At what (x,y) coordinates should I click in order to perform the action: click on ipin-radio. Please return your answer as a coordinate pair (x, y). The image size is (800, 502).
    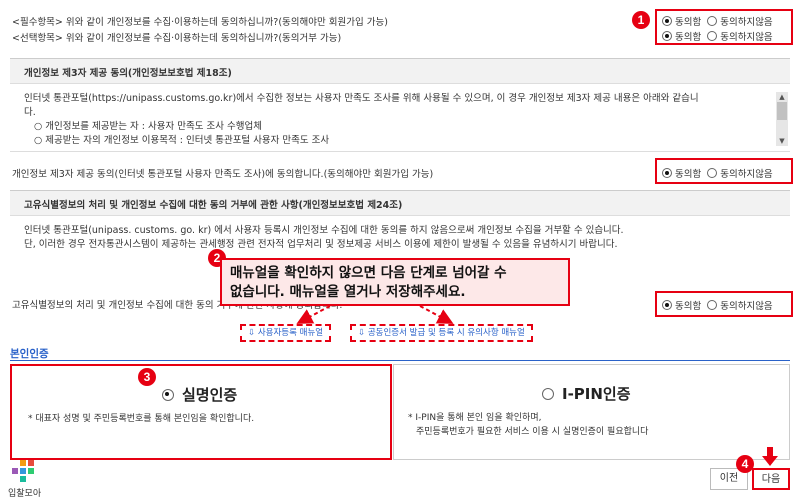
    Looking at the image, I should click on (548, 393).